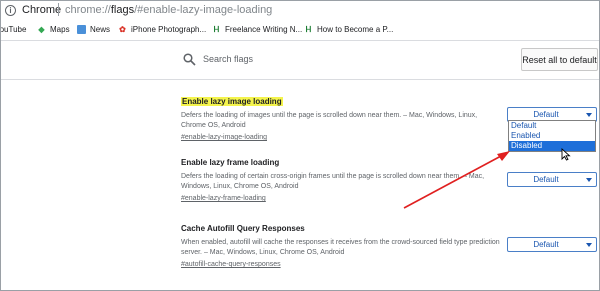 The height and width of the screenshot is (291, 600). What do you see at coordinates (566, 154) in the screenshot?
I see `mouse-cursor-icon` at bounding box center [566, 154].